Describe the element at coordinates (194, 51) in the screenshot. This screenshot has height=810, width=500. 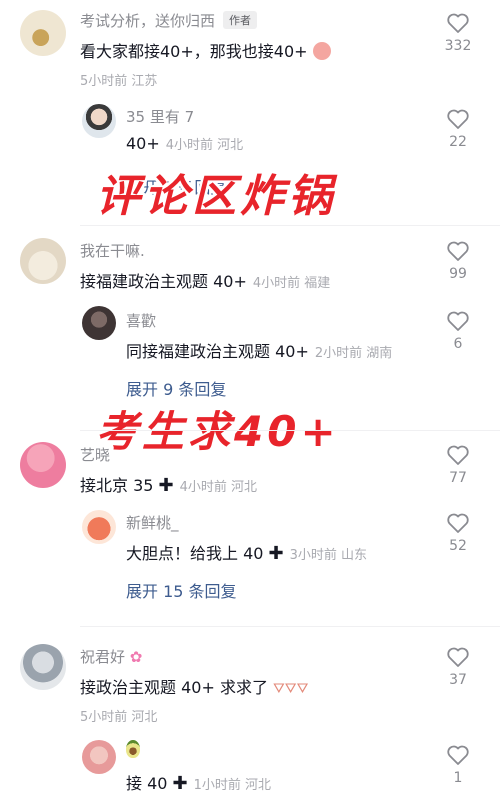
I see `comment-text-content: 看大家都接40+，那我也接40+` at that location.